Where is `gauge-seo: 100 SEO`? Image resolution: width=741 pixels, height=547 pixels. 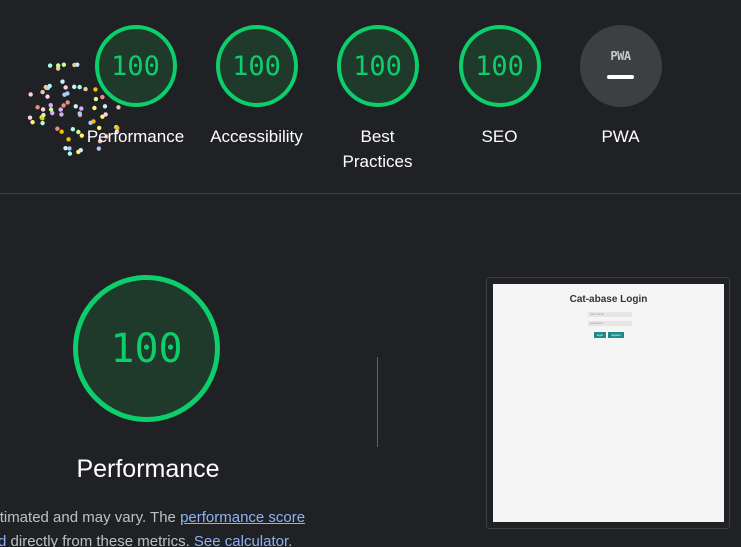 gauge-seo: 100 SEO is located at coordinates (499, 87).